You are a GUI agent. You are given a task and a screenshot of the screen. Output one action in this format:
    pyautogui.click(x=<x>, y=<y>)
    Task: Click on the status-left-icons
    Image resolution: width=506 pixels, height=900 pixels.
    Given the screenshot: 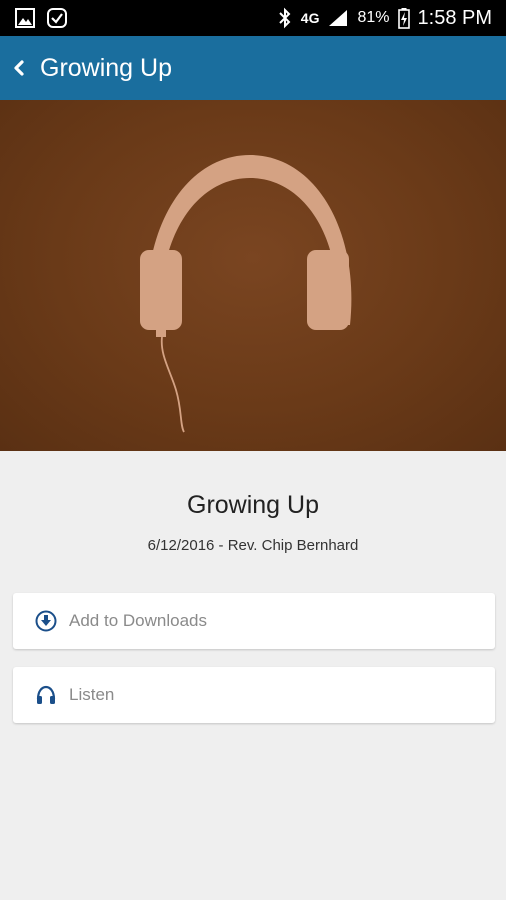 What is the action you would take?
    pyautogui.click(x=34, y=18)
    